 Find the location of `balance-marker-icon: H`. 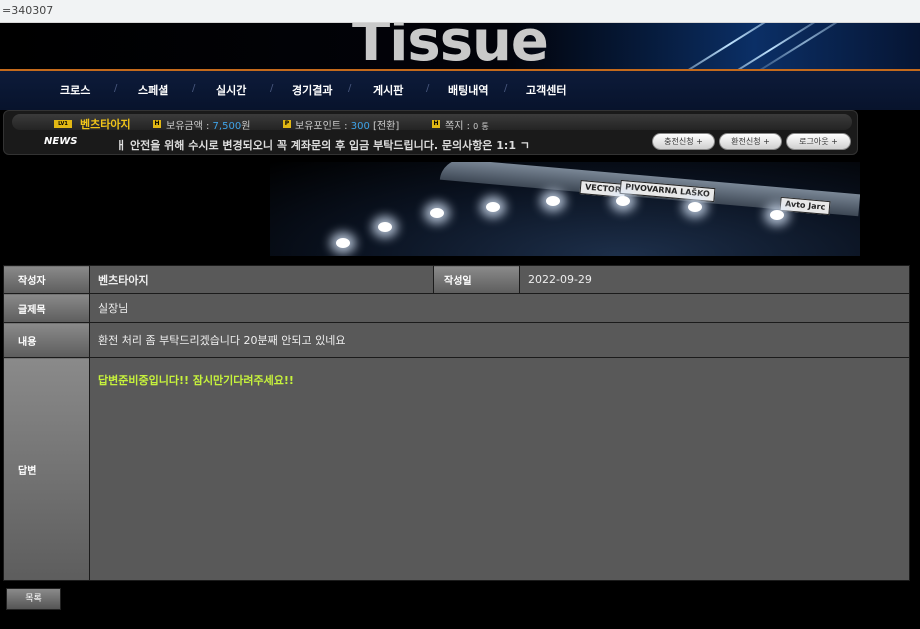

balance-marker-icon: H is located at coordinates (157, 124).